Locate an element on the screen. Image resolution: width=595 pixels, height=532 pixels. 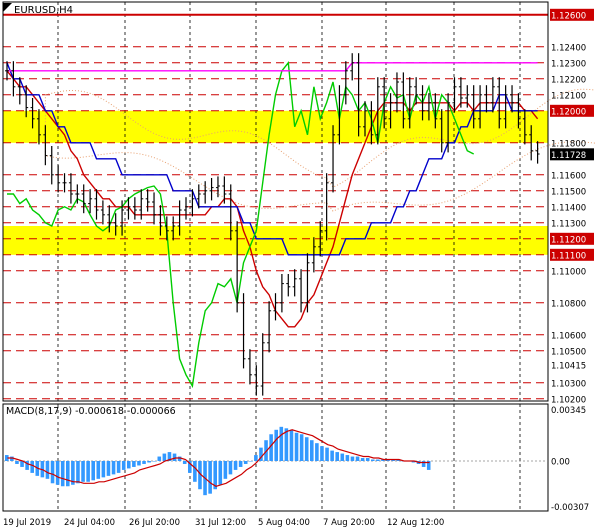
axis-label: 1.12400 is located at coordinates (568, 48).